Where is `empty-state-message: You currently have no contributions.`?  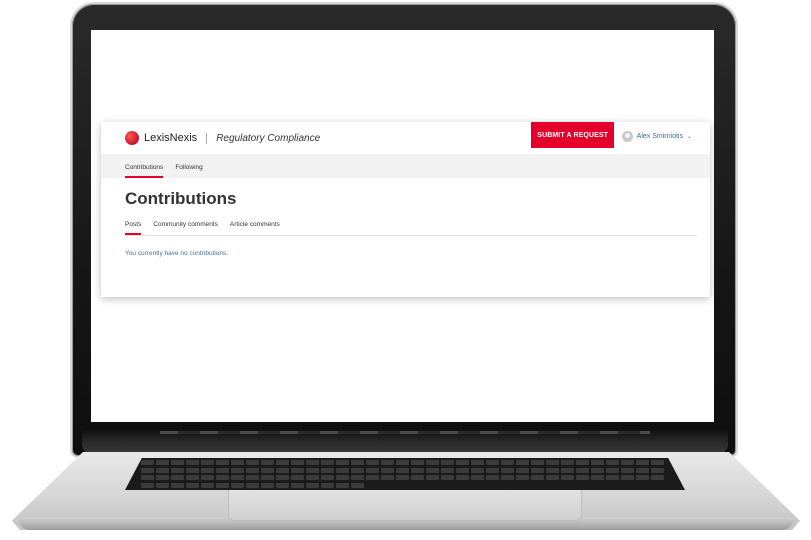
empty-state-message: You currently have no contributions. is located at coordinates (177, 253).